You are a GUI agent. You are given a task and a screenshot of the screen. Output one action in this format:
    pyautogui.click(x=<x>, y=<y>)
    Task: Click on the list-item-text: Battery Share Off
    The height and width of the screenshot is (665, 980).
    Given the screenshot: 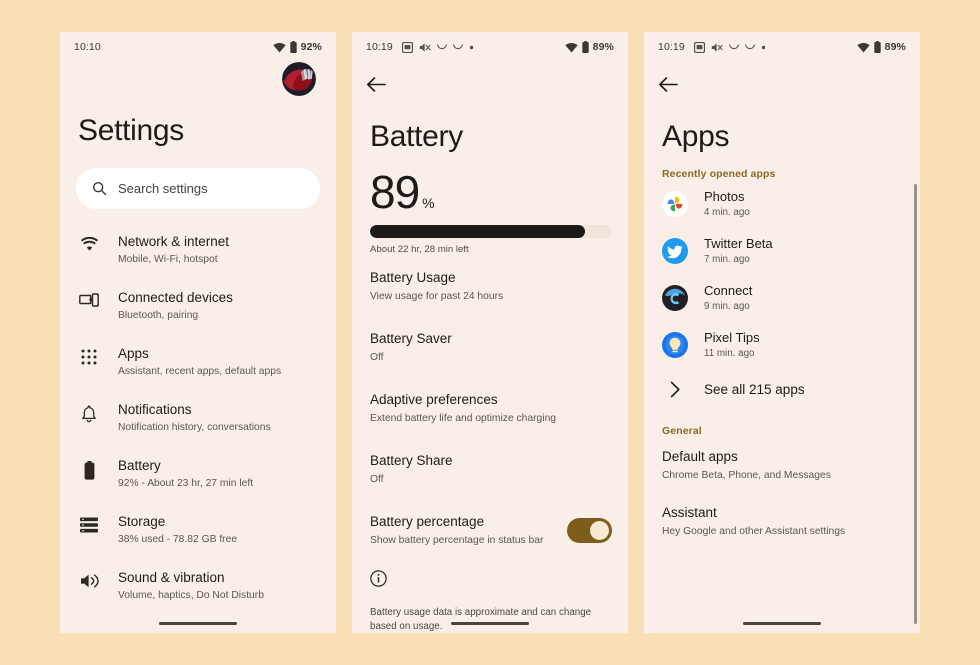 What is the action you would take?
    pyautogui.click(x=491, y=469)
    